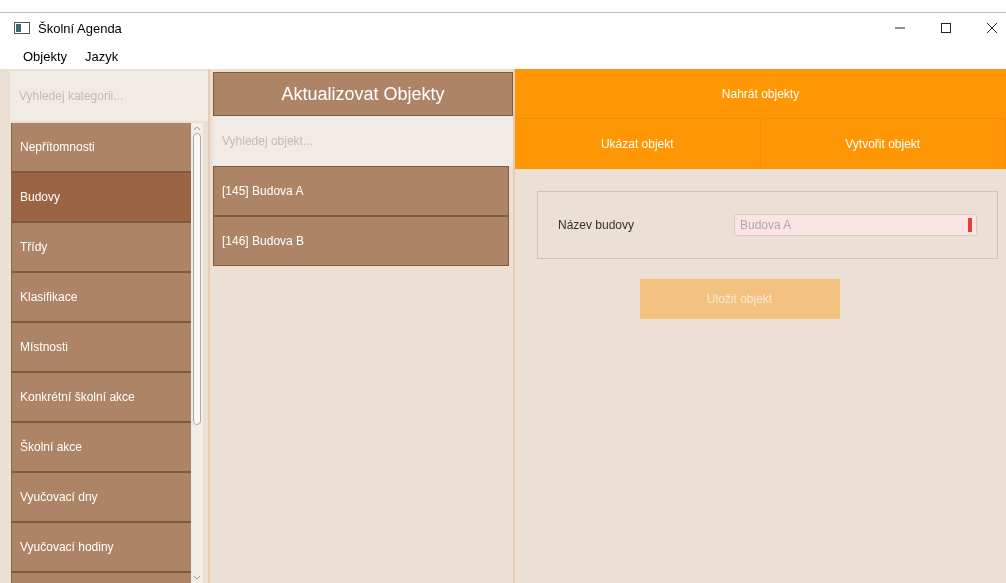  I want to click on object-item: [145] Budova A, so click(361, 191).